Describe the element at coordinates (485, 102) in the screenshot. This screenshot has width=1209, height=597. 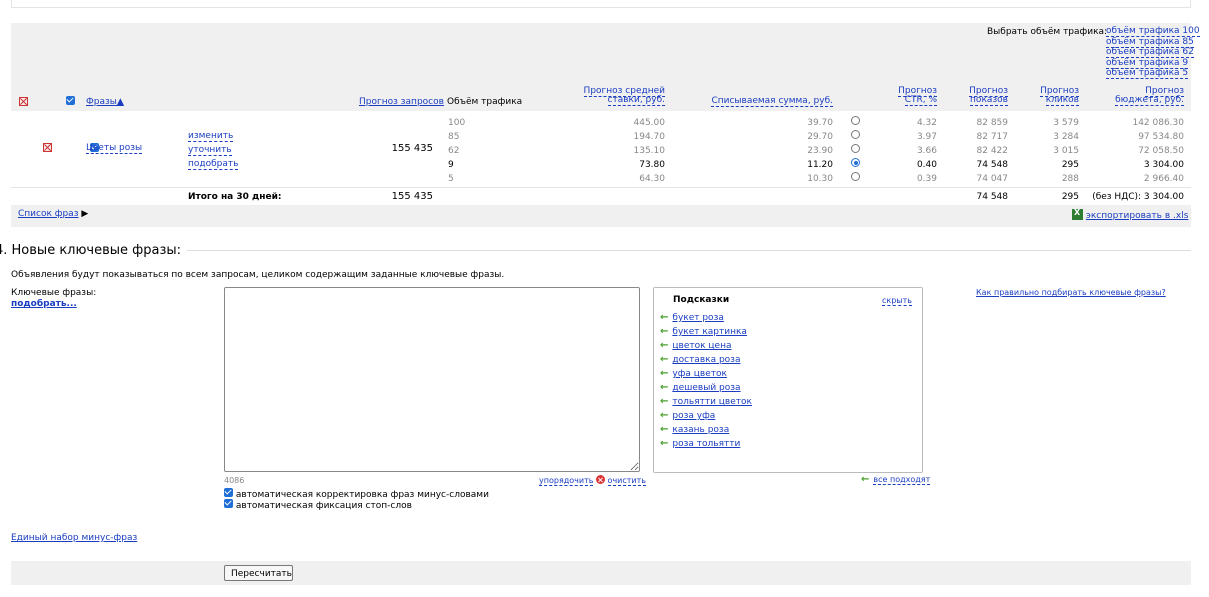
I see `traffic-volume-header: Объём трафика` at that location.